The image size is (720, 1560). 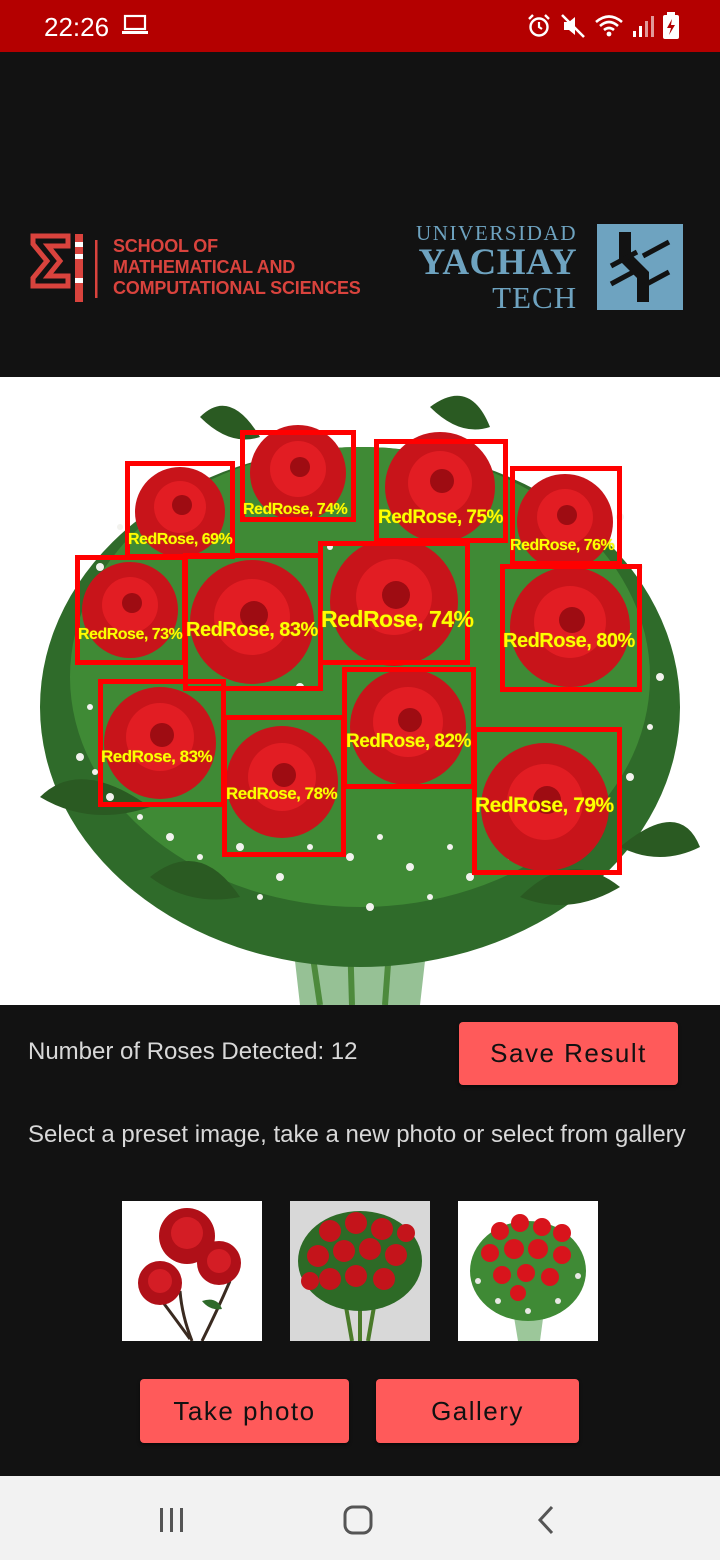 What do you see at coordinates (180, 539) in the screenshot?
I see `detection-label: RedRose, 69%` at bounding box center [180, 539].